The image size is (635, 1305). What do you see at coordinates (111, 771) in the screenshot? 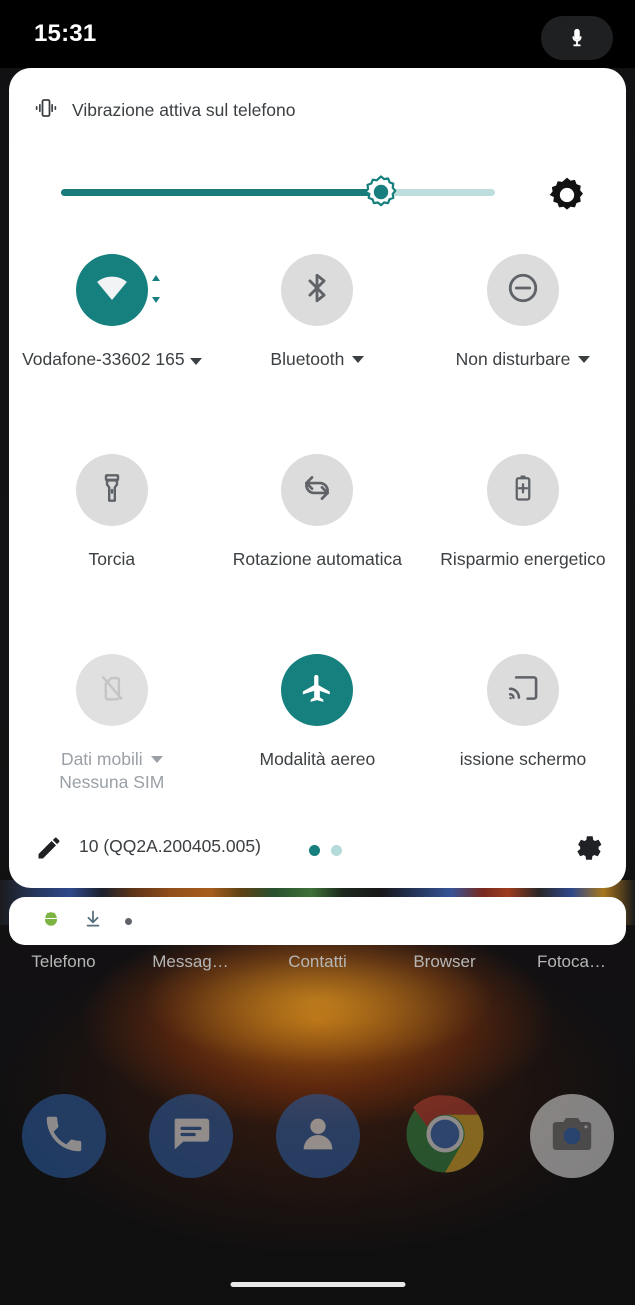
I see `tile-mobile-data-label-group: Dati mobili Nessuna SIM` at bounding box center [111, 771].